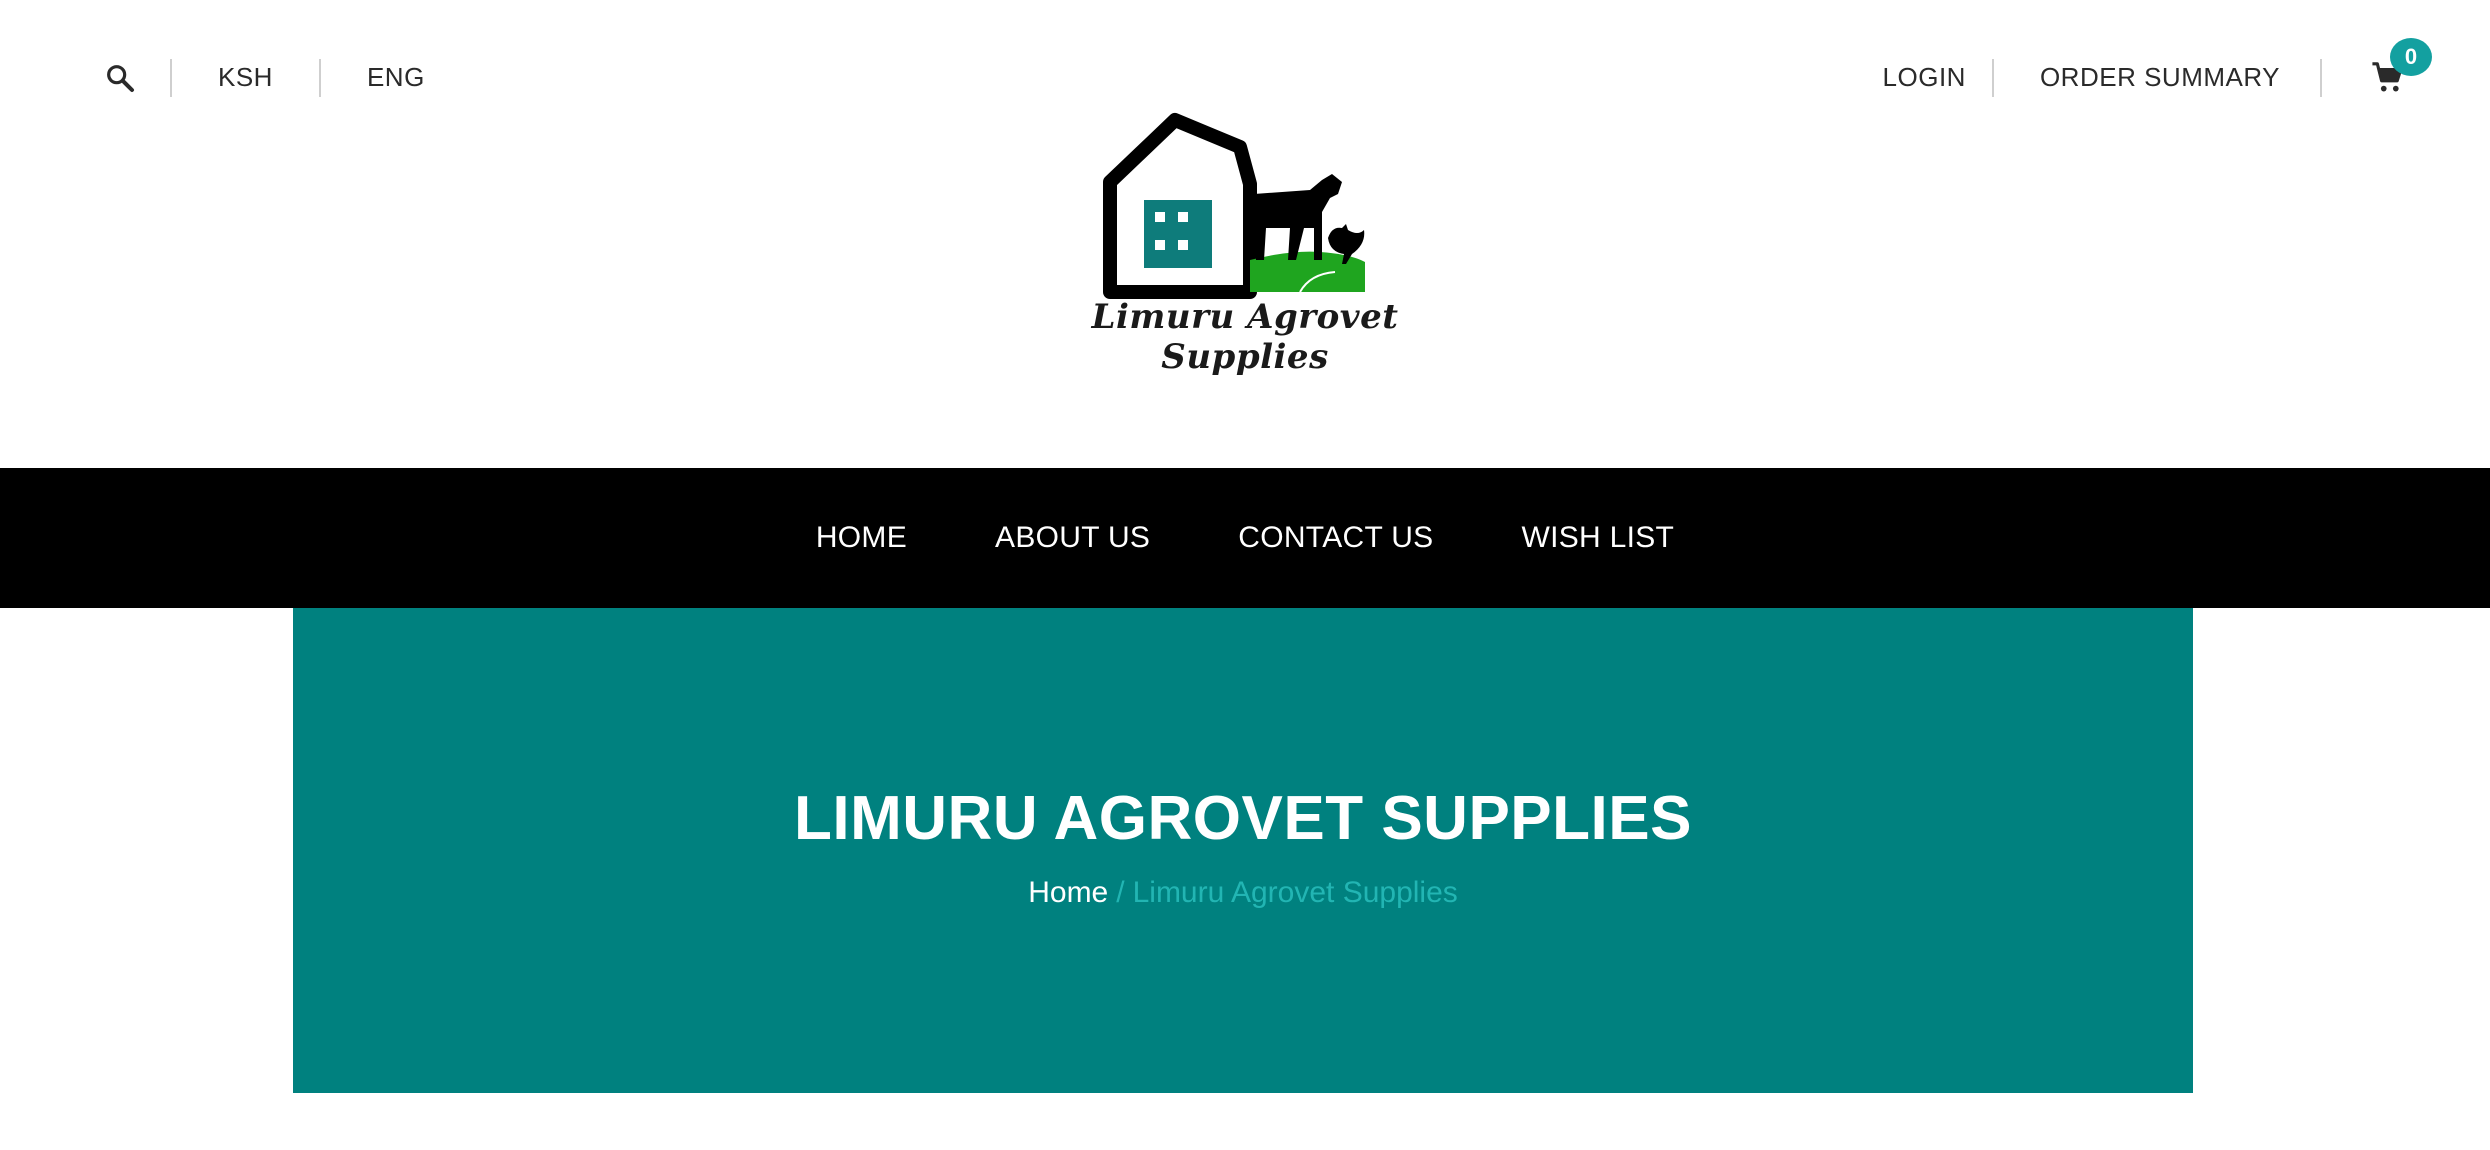 The width and height of the screenshot is (2490, 1150). What do you see at coordinates (861, 538) in the screenshot?
I see `nav-item-home: HOME` at bounding box center [861, 538].